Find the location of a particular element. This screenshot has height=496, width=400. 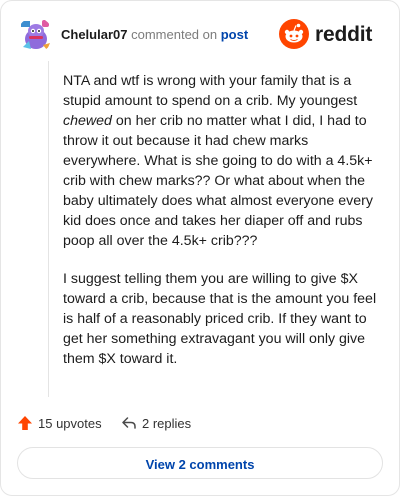

post-link: post is located at coordinates (234, 34).